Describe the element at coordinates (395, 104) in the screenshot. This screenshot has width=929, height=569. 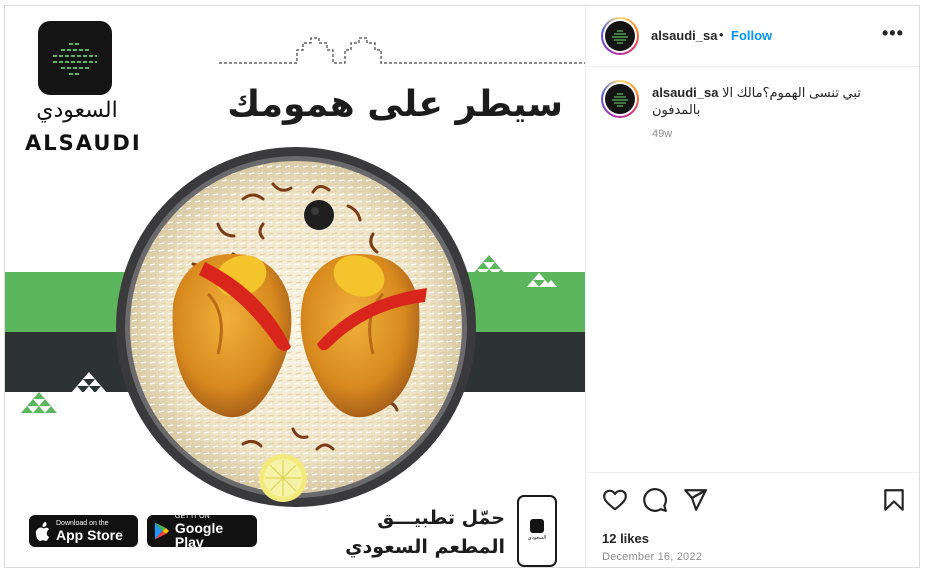
I see `headline: سيطر على همومك` at that location.